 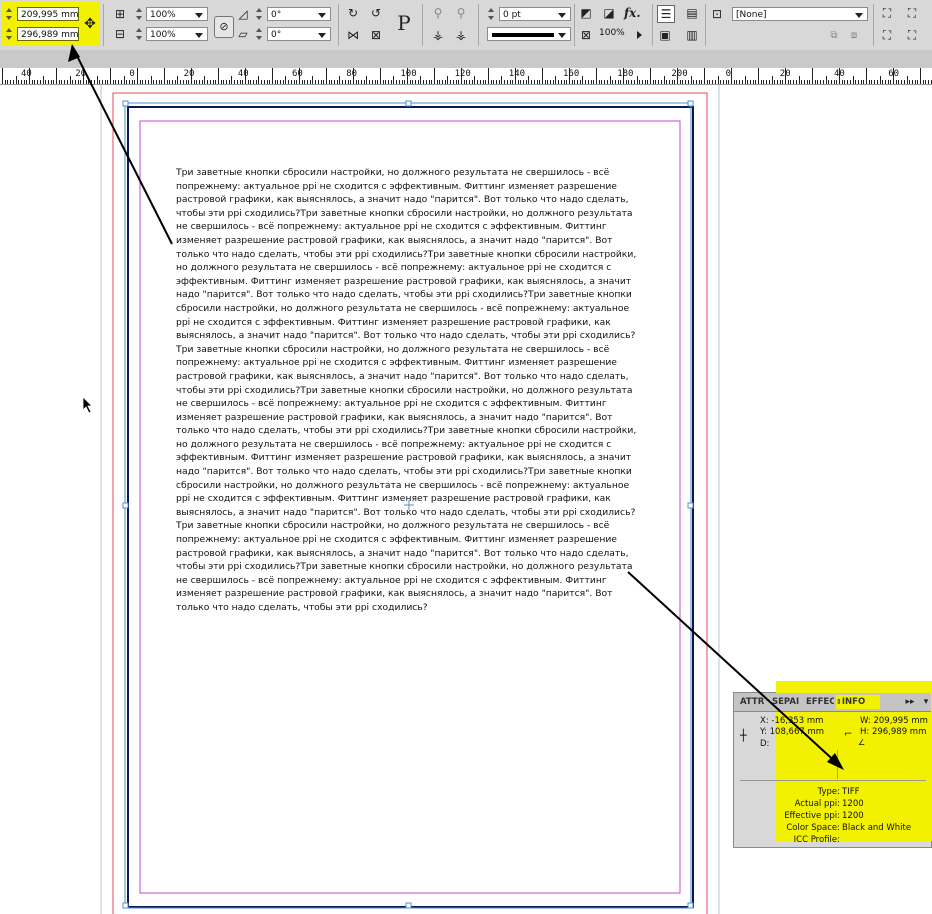 I want to click on drop-shadow-icon: ◩, so click(x=586, y=13).